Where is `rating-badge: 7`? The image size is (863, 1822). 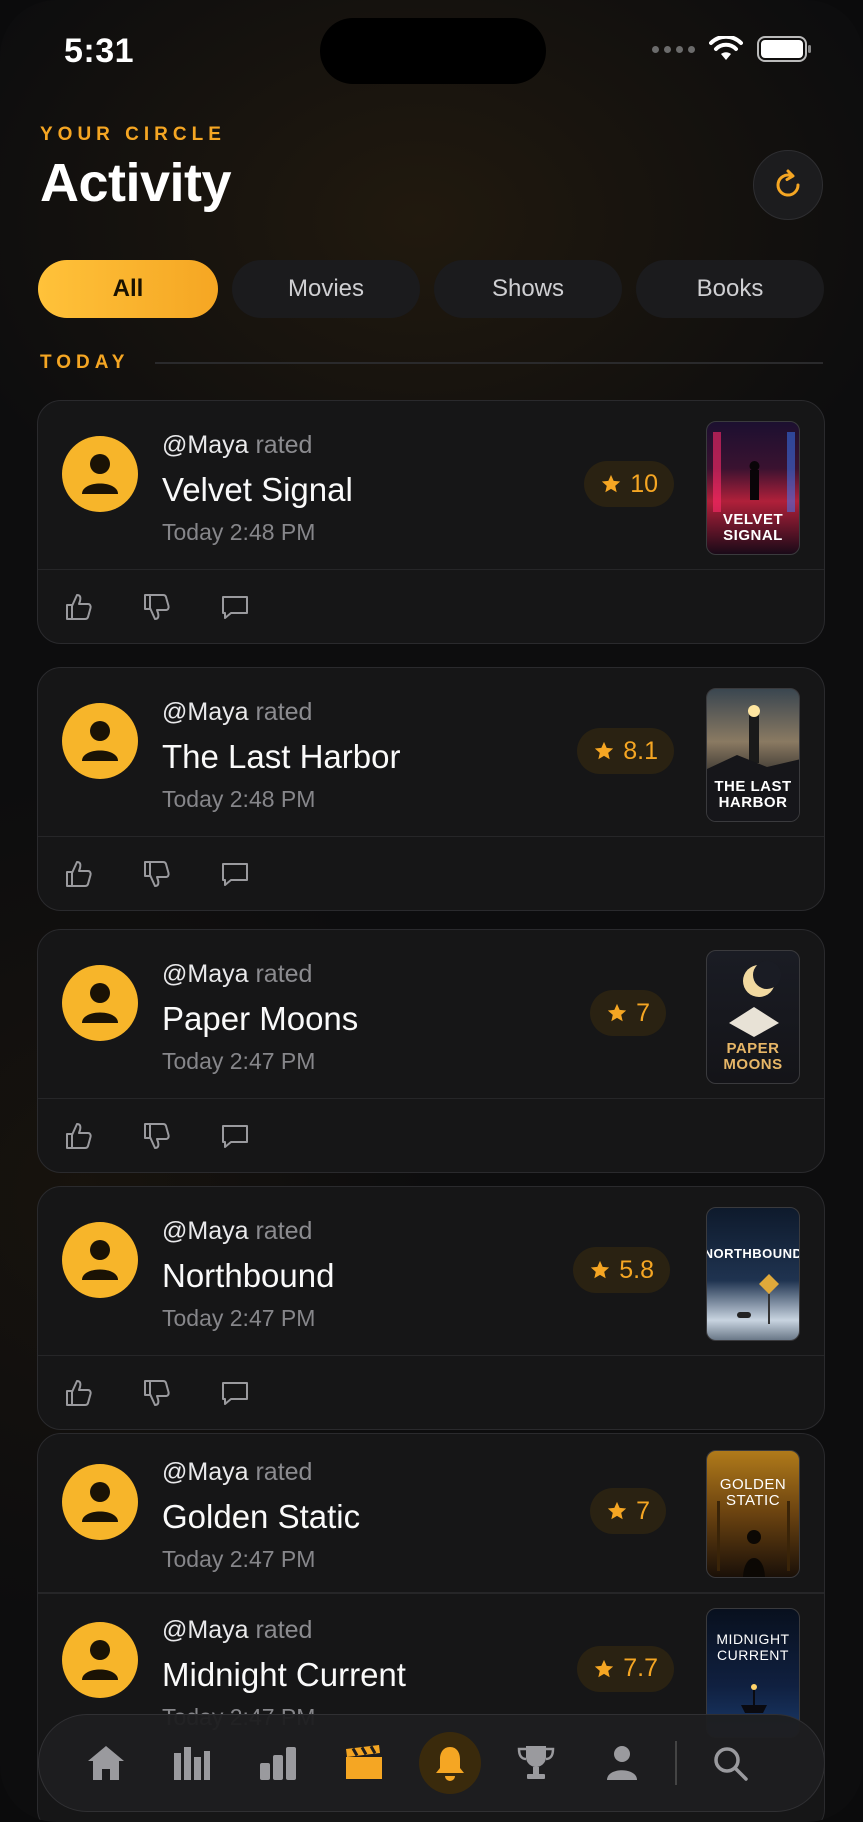
rating-badge: 7 is located at coordinates (628, 1013).